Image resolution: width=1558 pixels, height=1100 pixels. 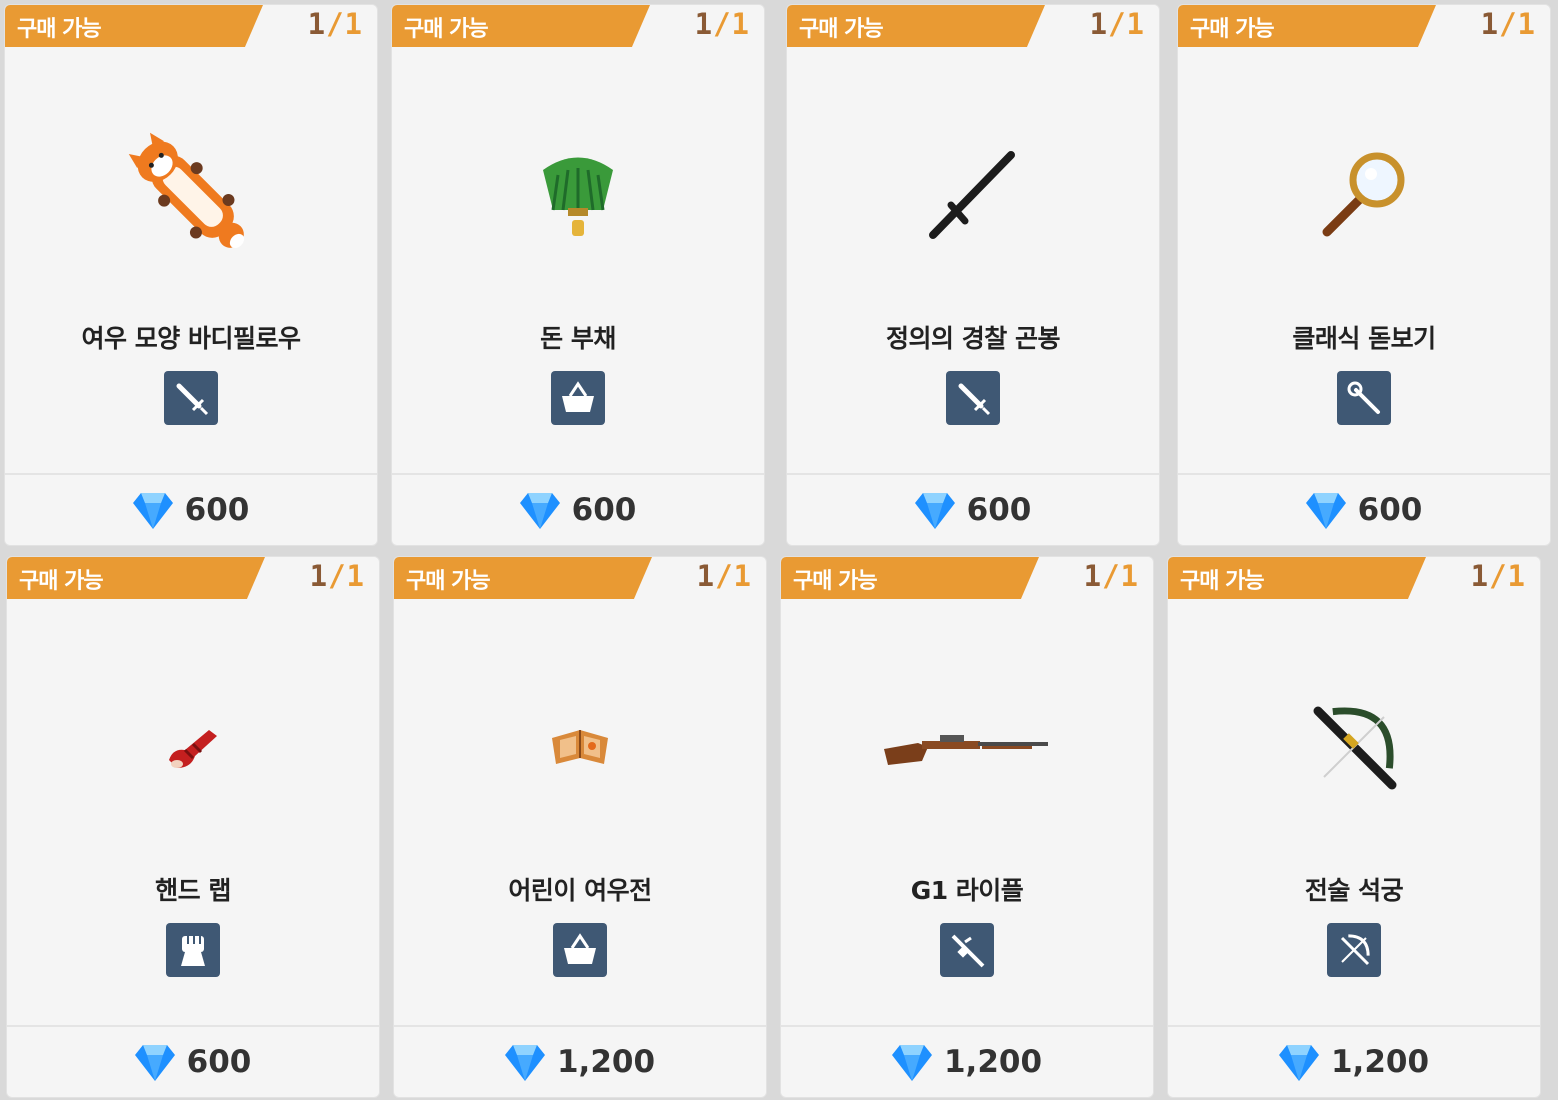 I want to click on shop-item-card: 구매 가능 1/1 돈 부채 600, so click(x=578, y=275).